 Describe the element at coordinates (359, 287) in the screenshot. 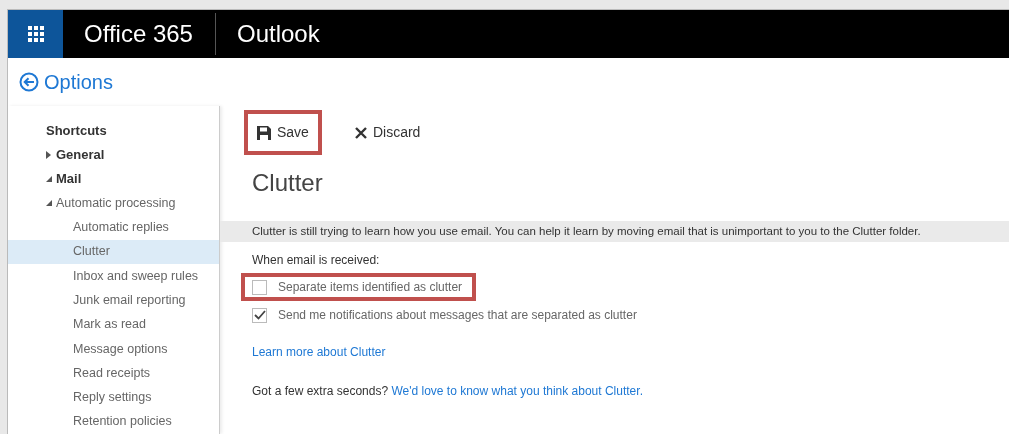

I see `checkbox-option: Separate items identified as clutter` at that location.